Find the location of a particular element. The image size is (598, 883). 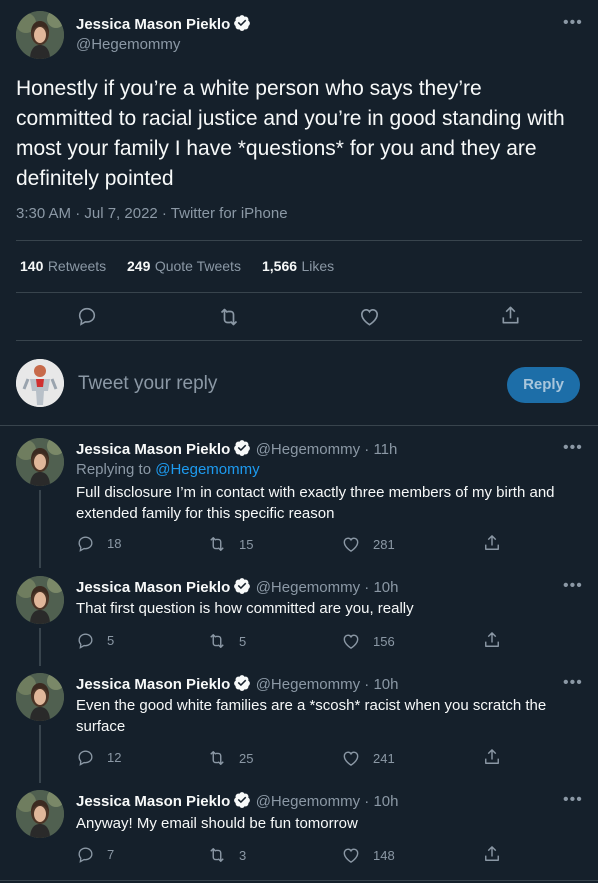

likes-stat: 1,566 Likes is located at coordinates (298, 267).